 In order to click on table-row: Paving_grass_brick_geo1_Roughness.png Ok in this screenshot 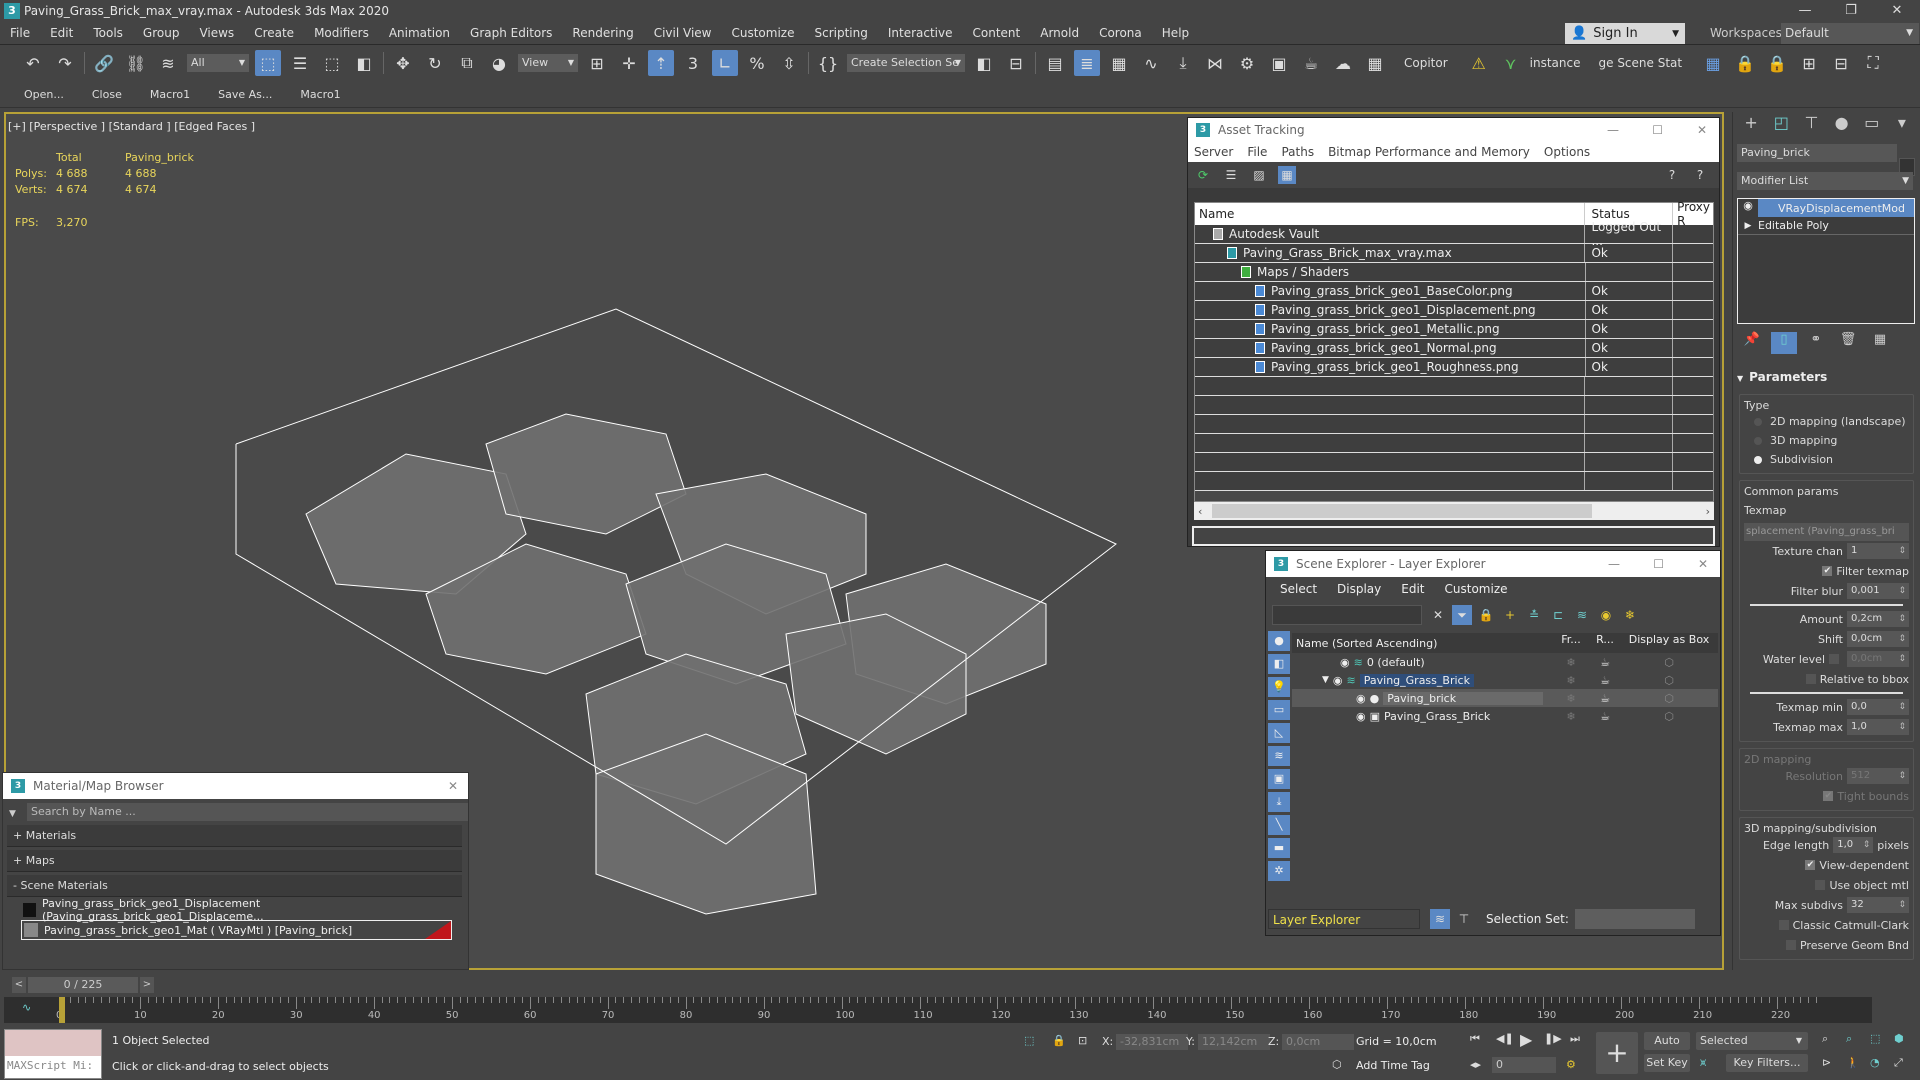, I will do `click(1454, 367)`.